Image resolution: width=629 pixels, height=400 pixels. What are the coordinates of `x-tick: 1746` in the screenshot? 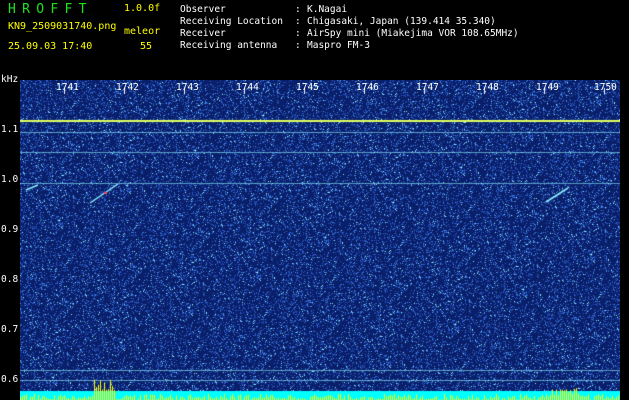 It's located at (367, 87).